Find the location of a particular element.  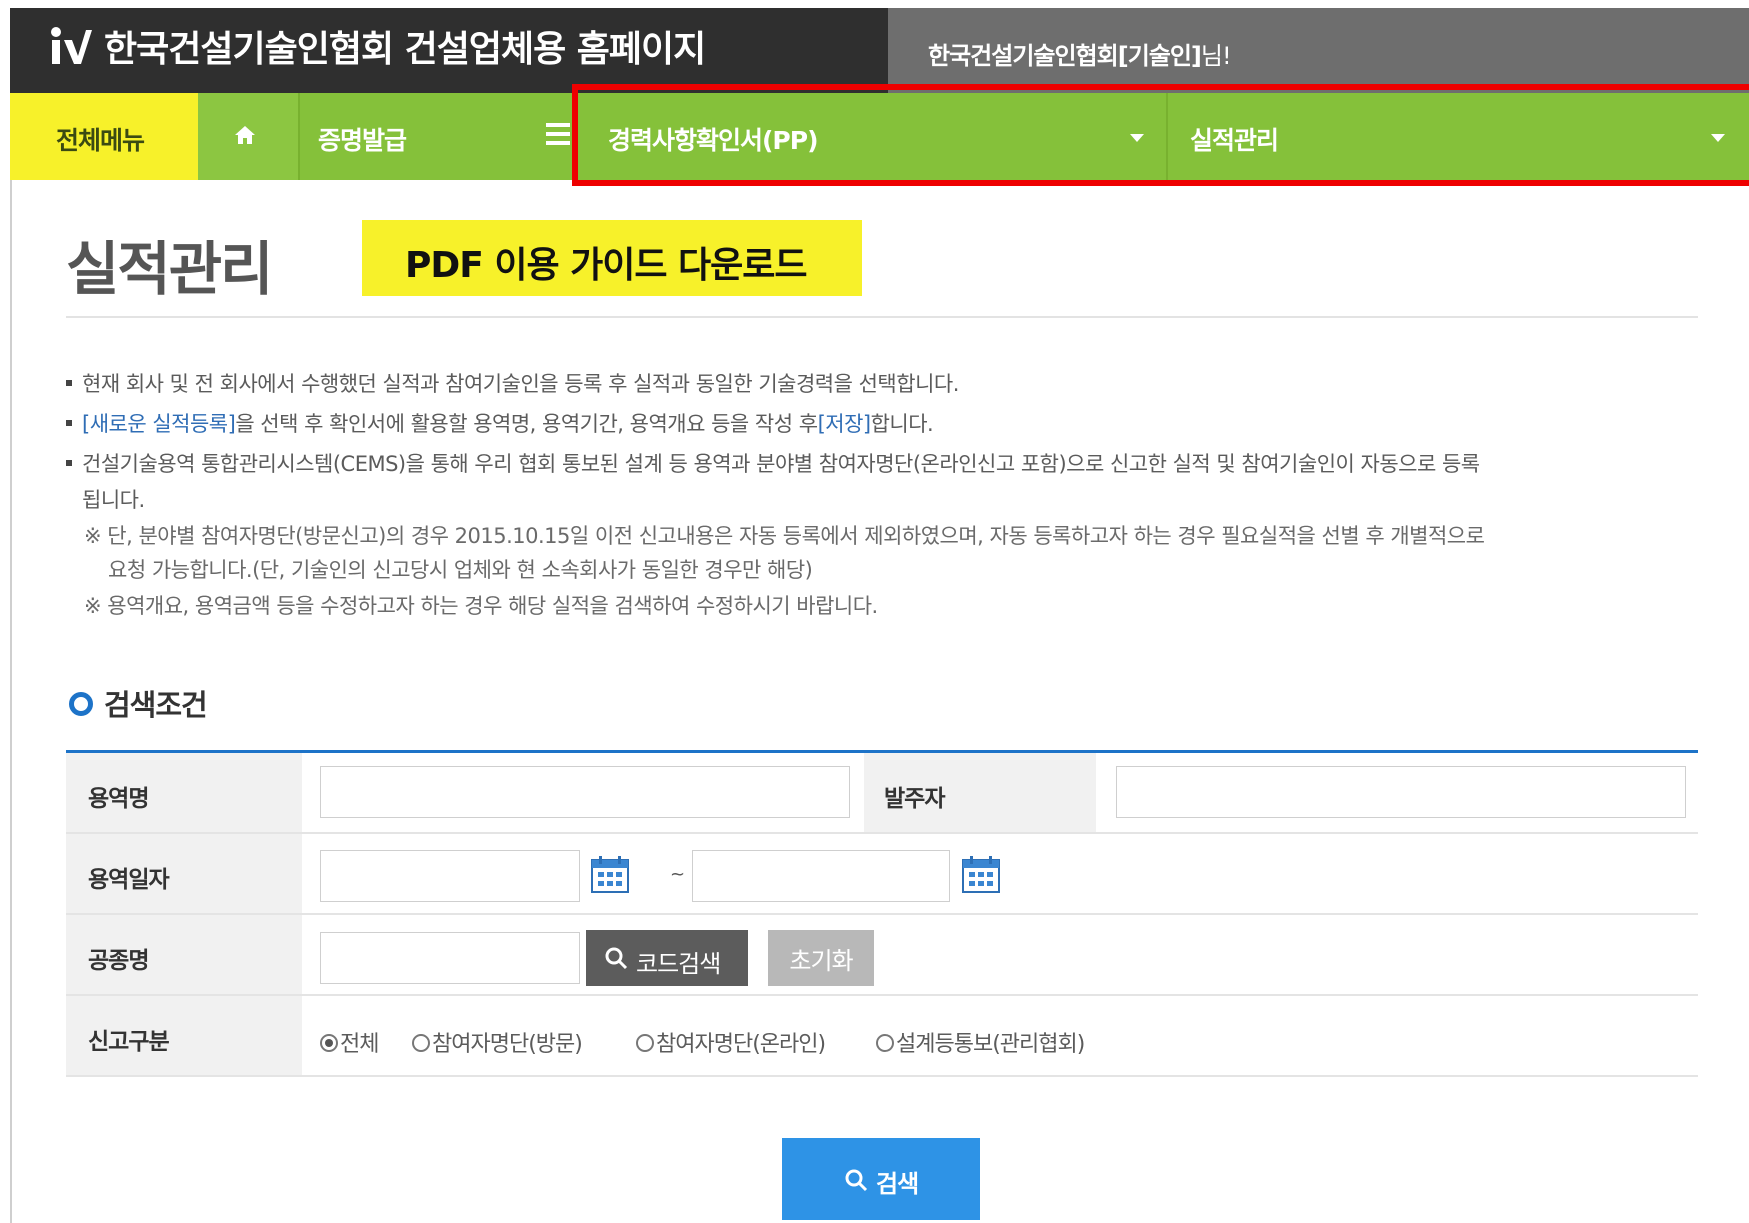

date-label: 용역일자 is located at coordinates (129, 880).